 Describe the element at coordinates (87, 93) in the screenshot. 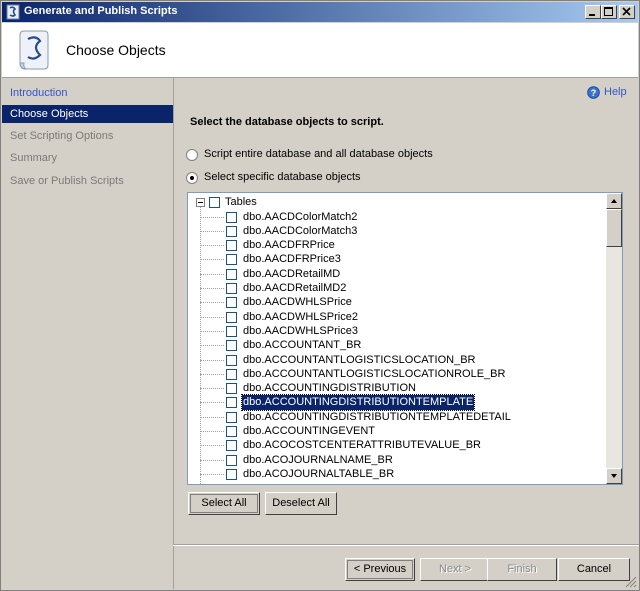

I see `sidebar-item-introduction: Introduction` at that location.